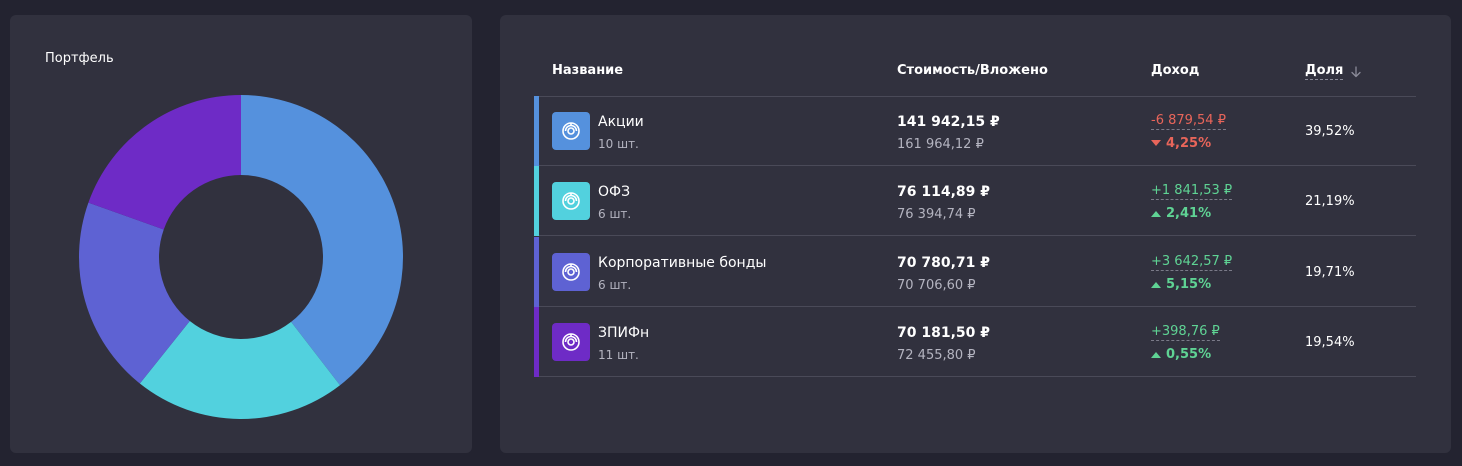 This screenshot has height=466, width=1462. Describe the element at coordinates (936, 355) in the screenshot. I see `asset-invested: 72 455,80 ₽` at that location.